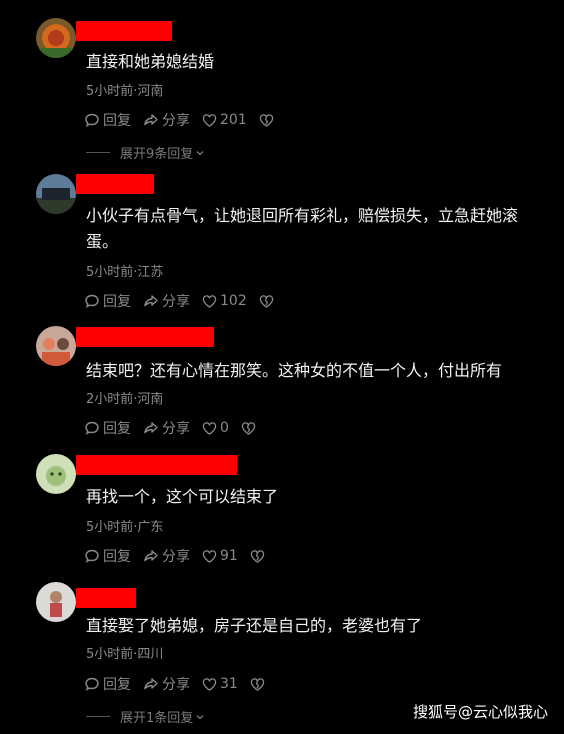 This screenshot has height=734, width=564. What do you see at coordinates (157, 154) in the screenshot?
I see `expand-replies-label: 展开9条回复` at bounding box center [157, 154].